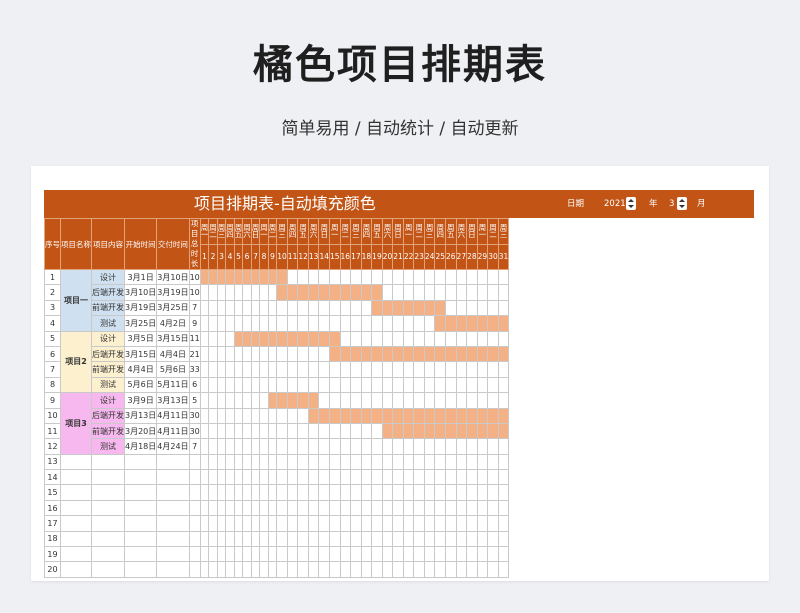 The height and width of the screenshot is (613, 800). I want to click on project-name: 项目一, so click(76, 300).